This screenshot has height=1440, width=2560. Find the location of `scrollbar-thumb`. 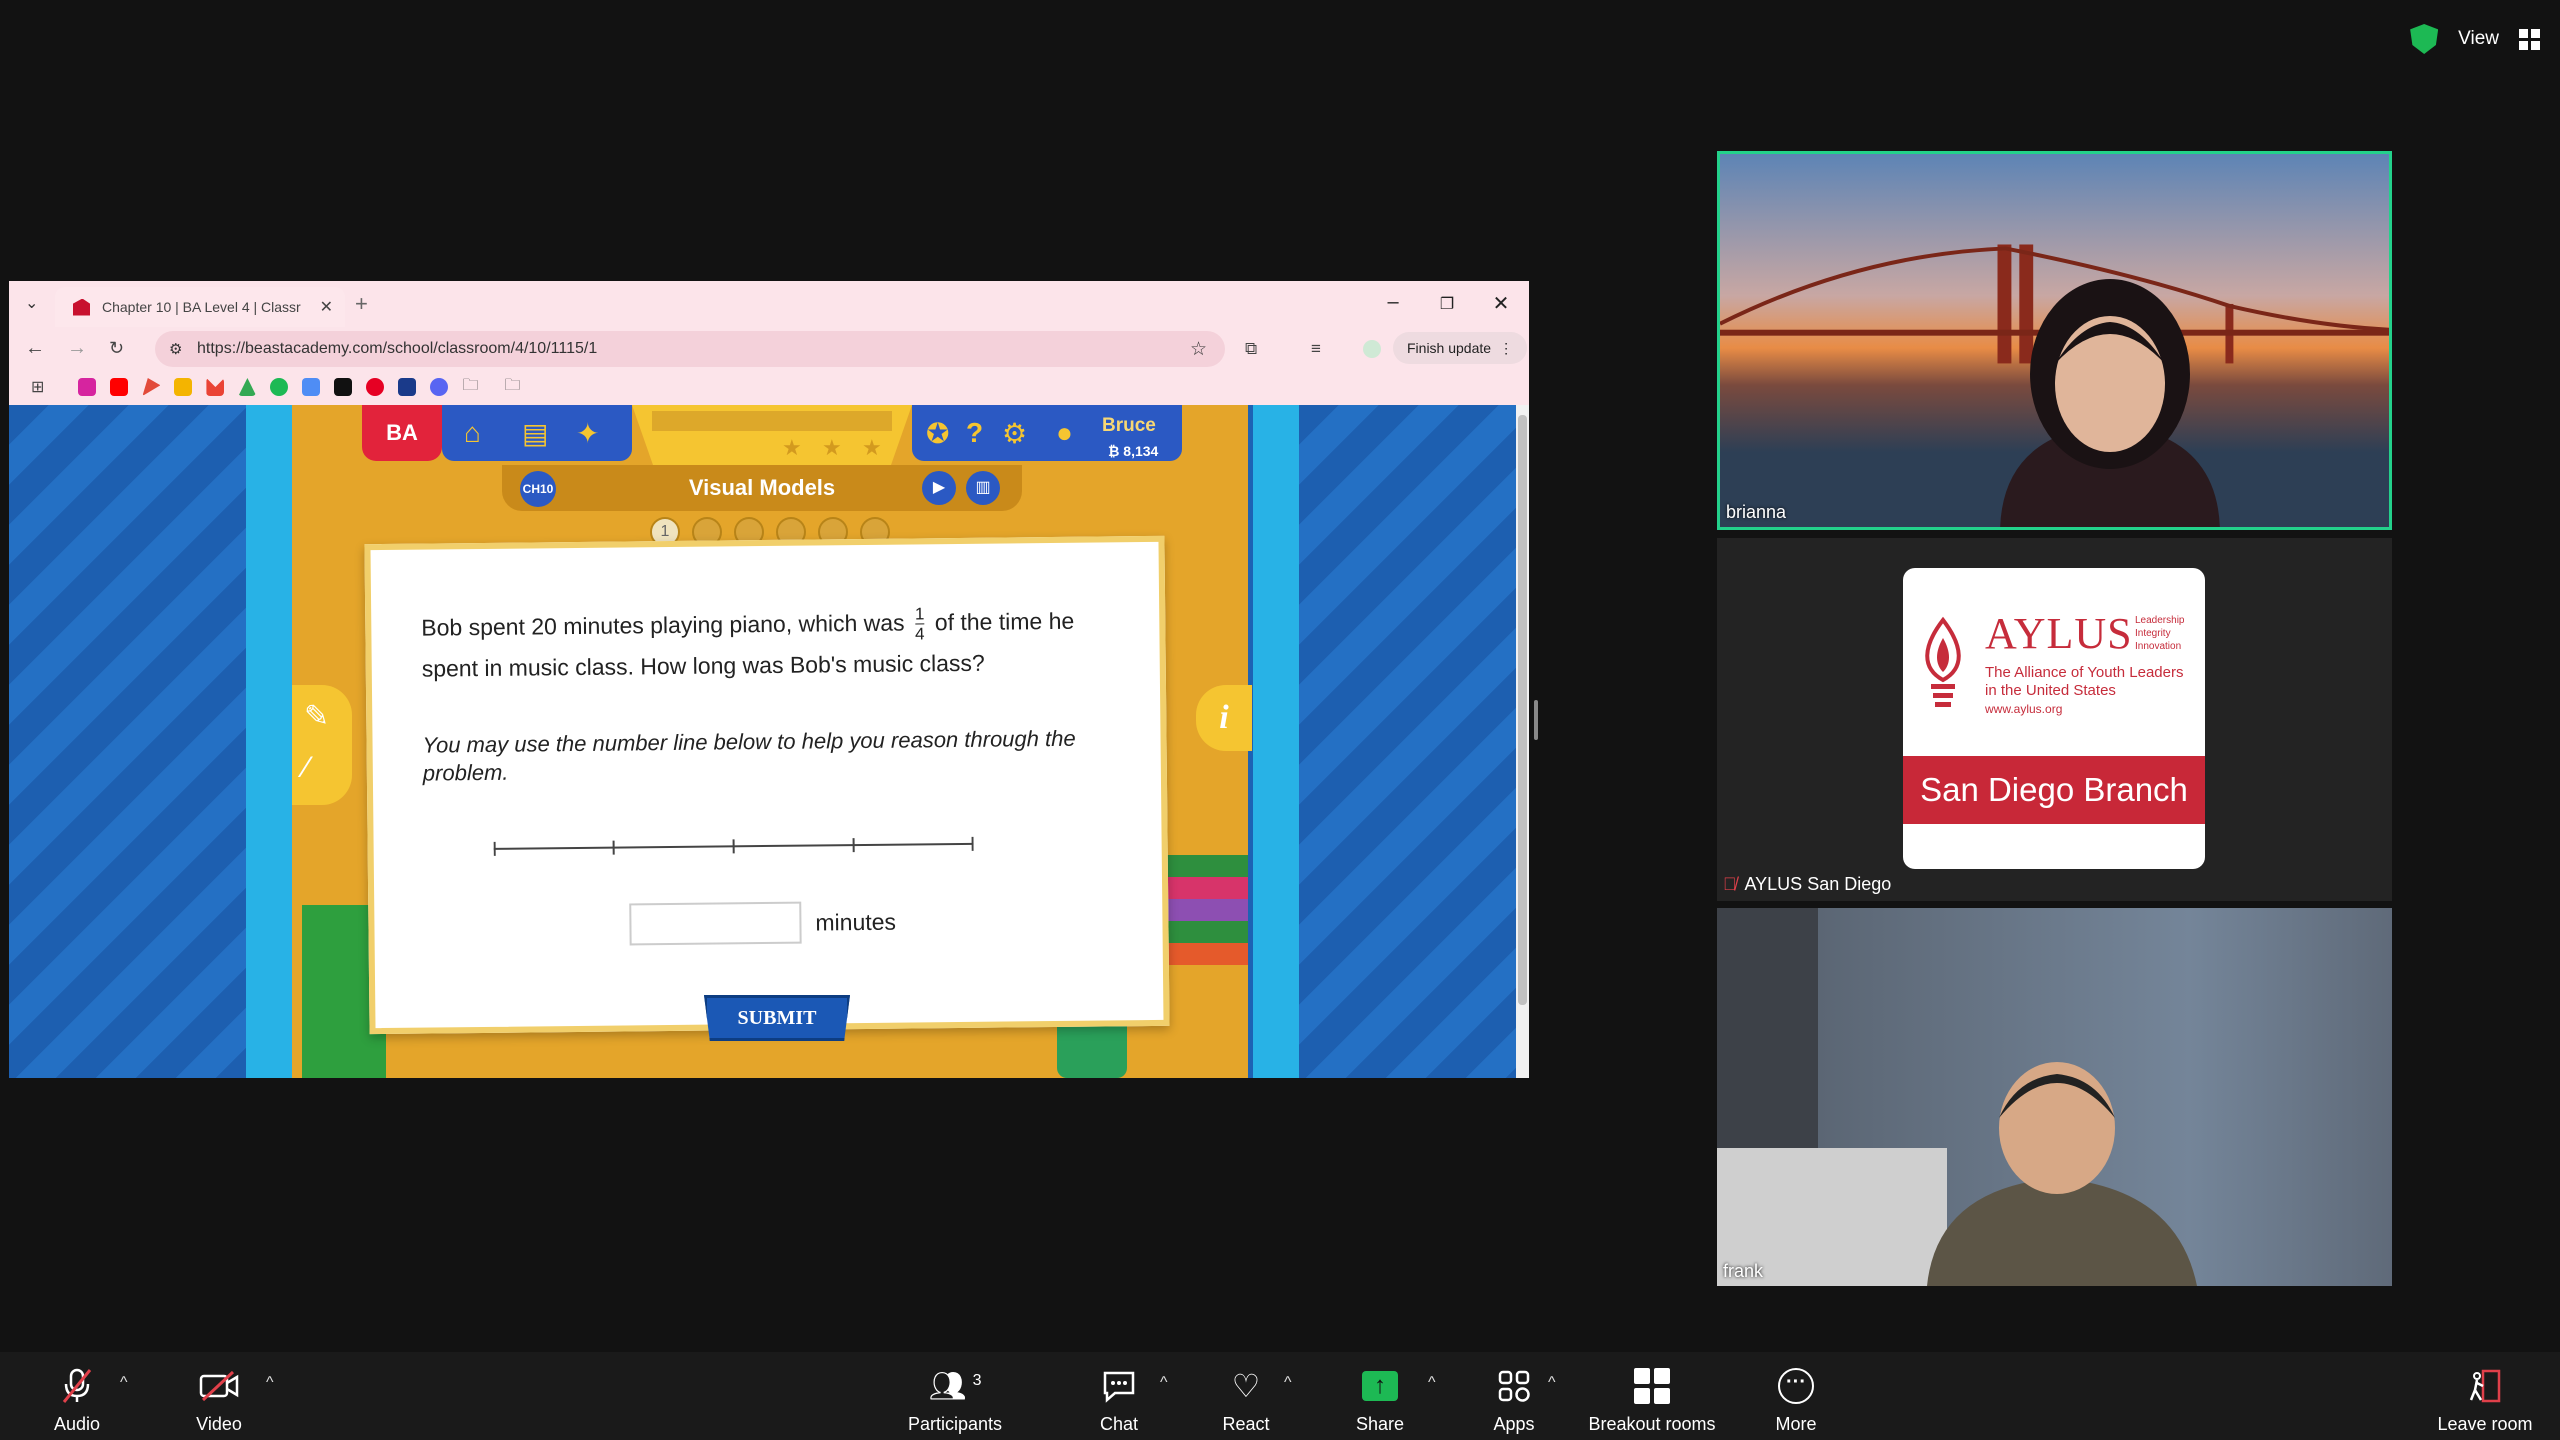

scrollbar-thumb is located at coordinates (1522, 710).